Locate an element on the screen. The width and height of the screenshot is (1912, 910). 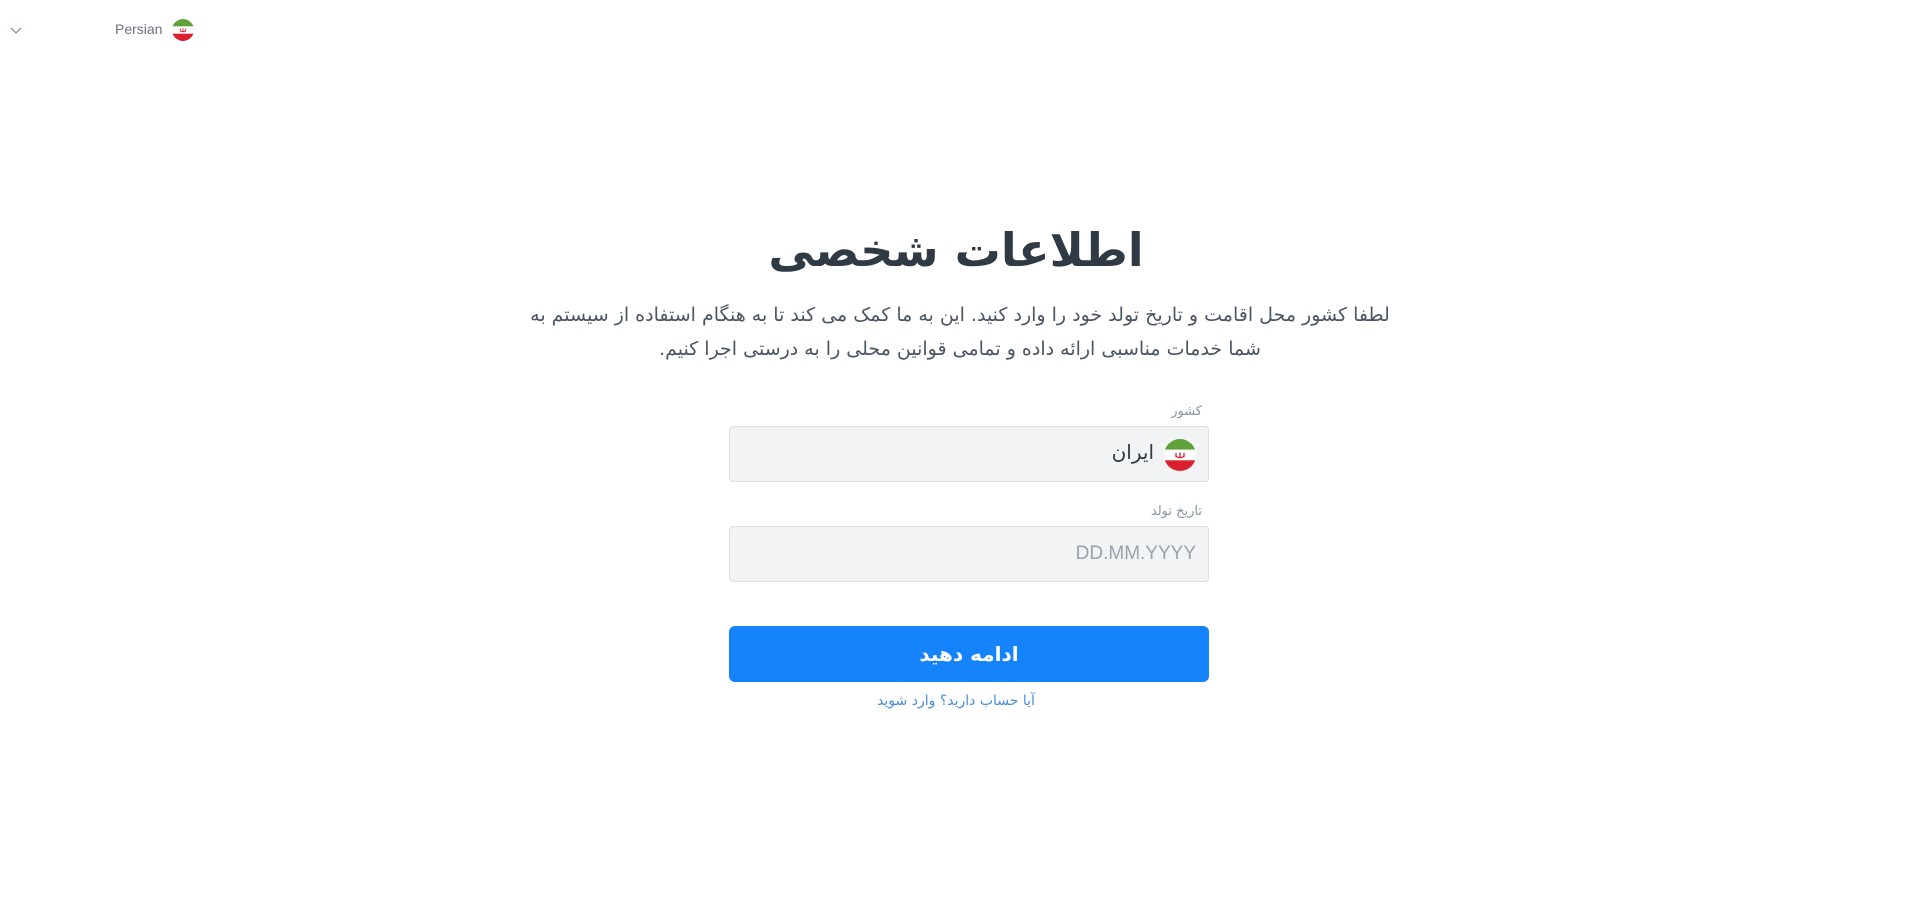
birthdate-label: تاریخ تولد is located at coordinates (1176, 511).